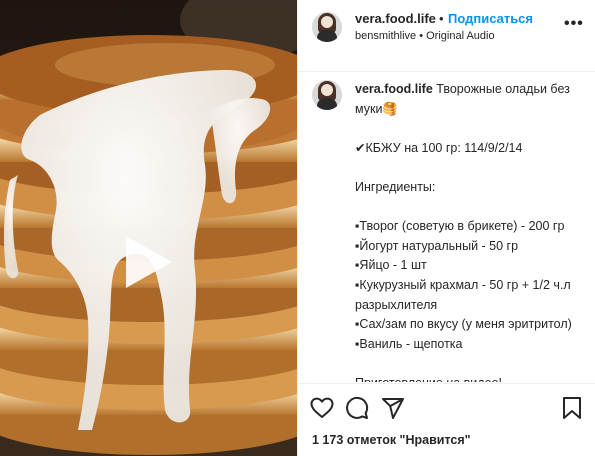 This screenshot has height=456, width=595. I want to click on likes-count: 1 173 отметок "Нравится", so click(391, 440).